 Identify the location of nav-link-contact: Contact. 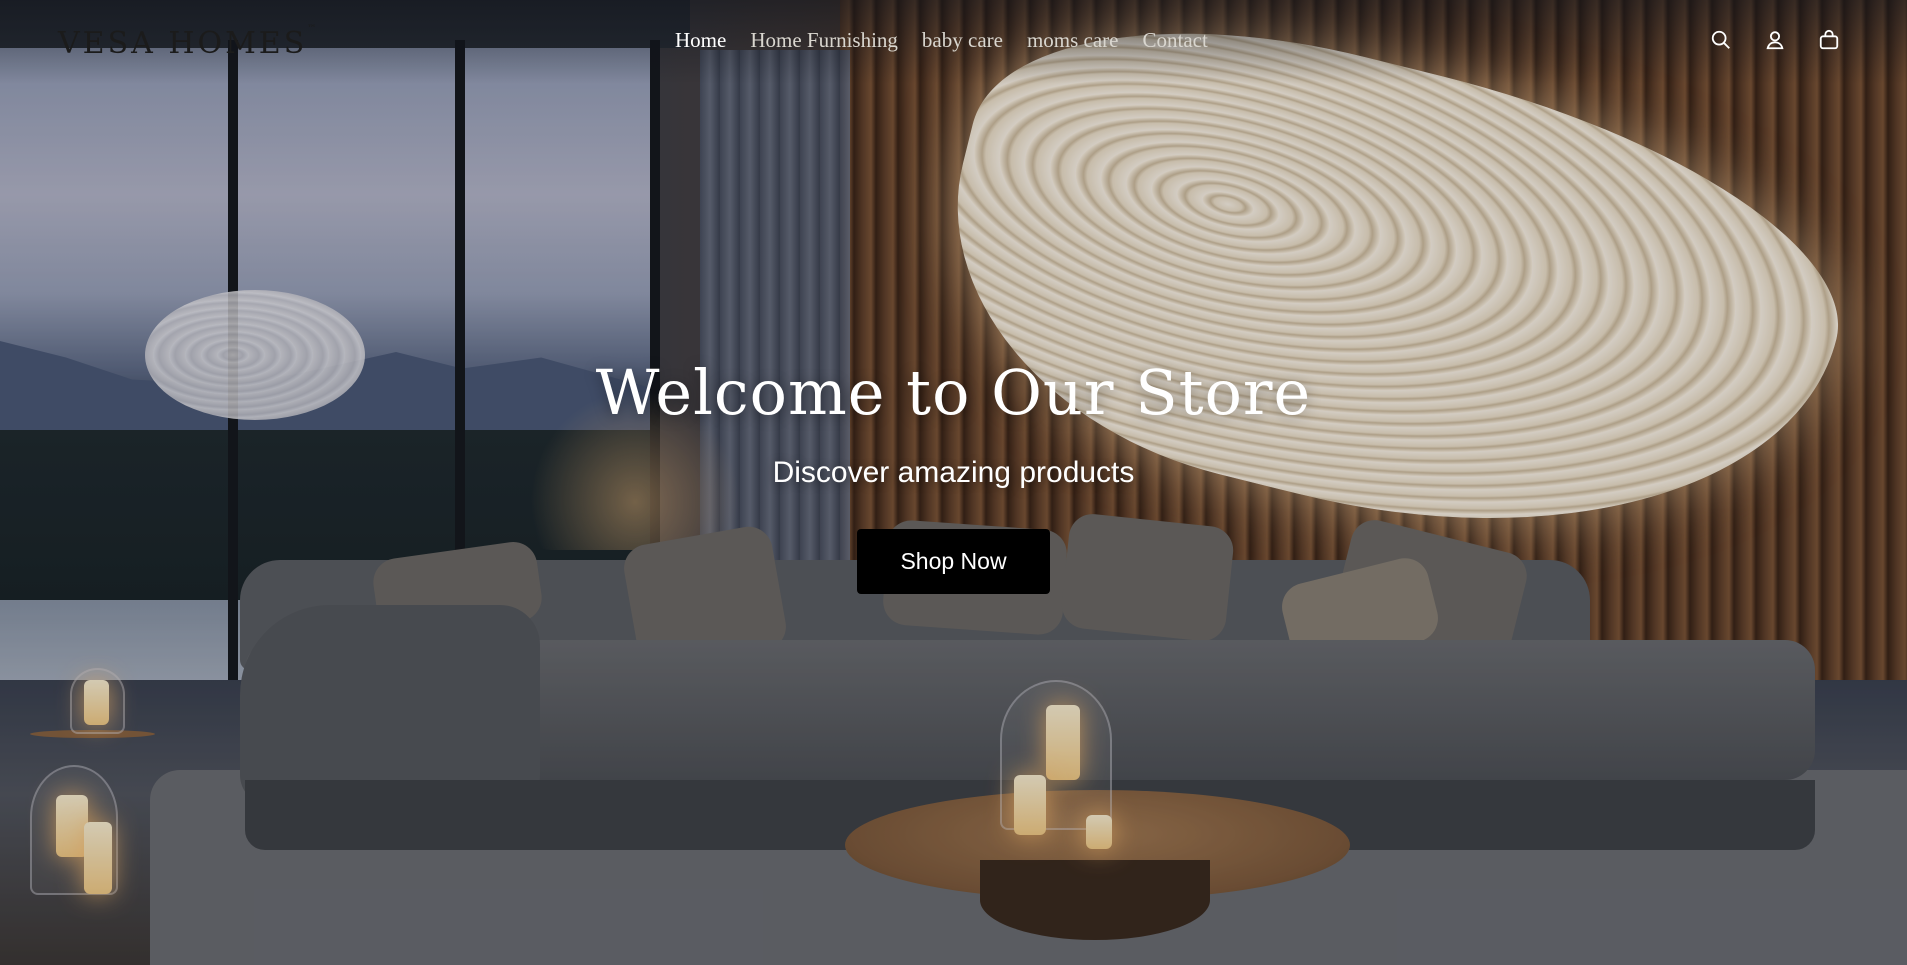
(1175, 40).